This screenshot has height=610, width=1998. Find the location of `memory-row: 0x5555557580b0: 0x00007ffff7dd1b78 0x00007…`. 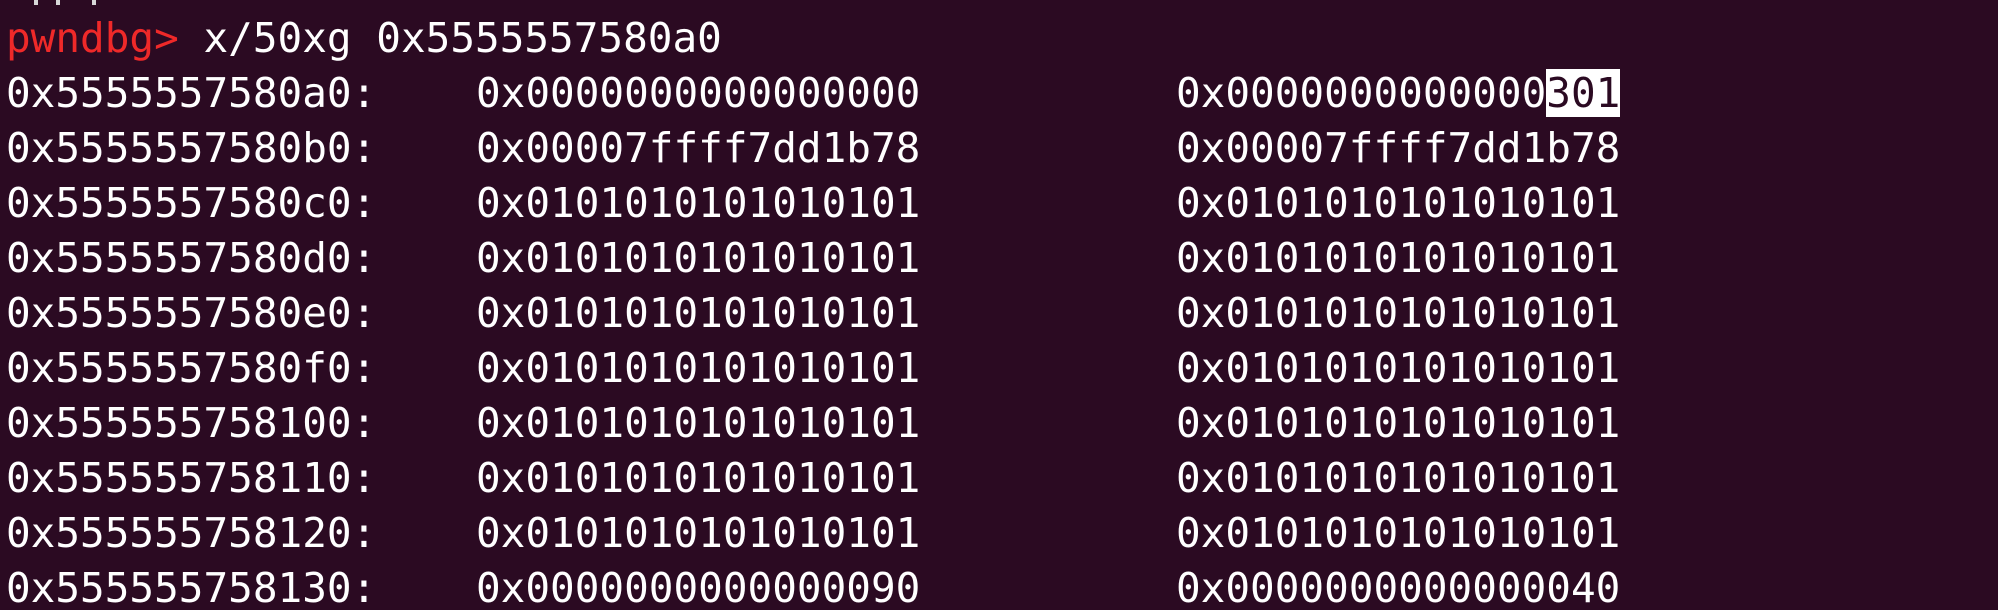

memory-row: 0x5555557580b0: 0x00007ffff7dd1b78 0x00007… is located at coordinates (1002, 148).